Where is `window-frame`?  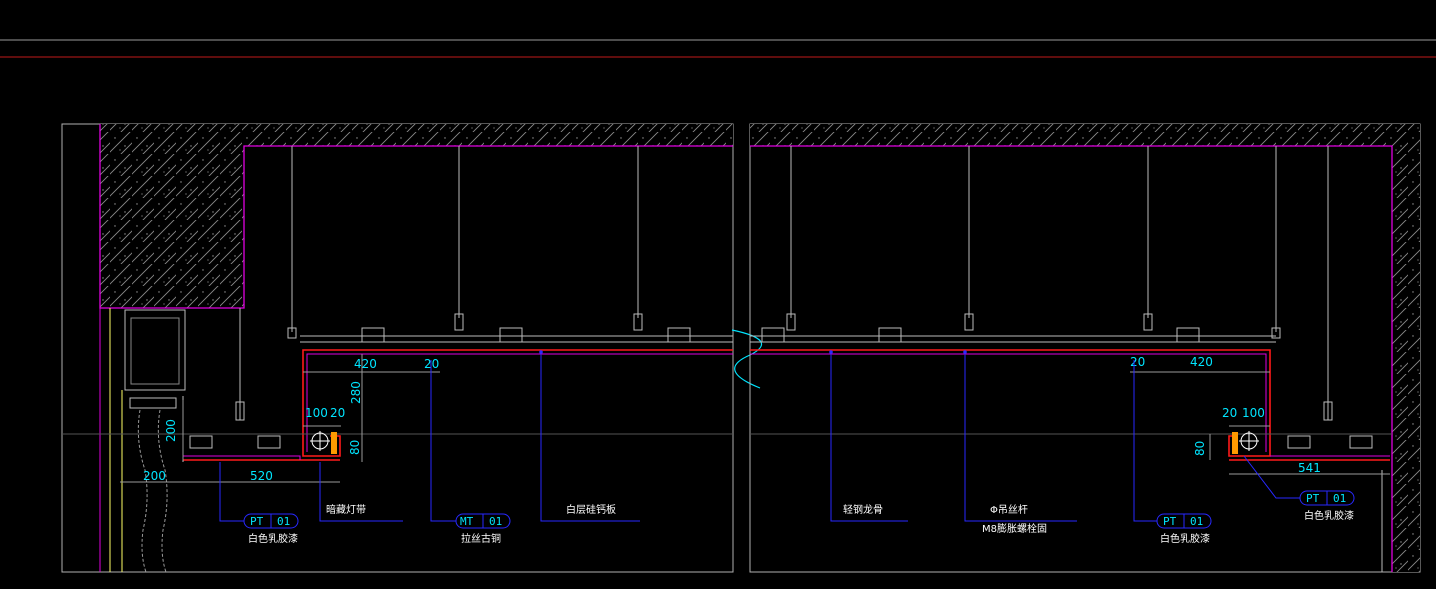
window-frame is located at coordinates (155, 350).